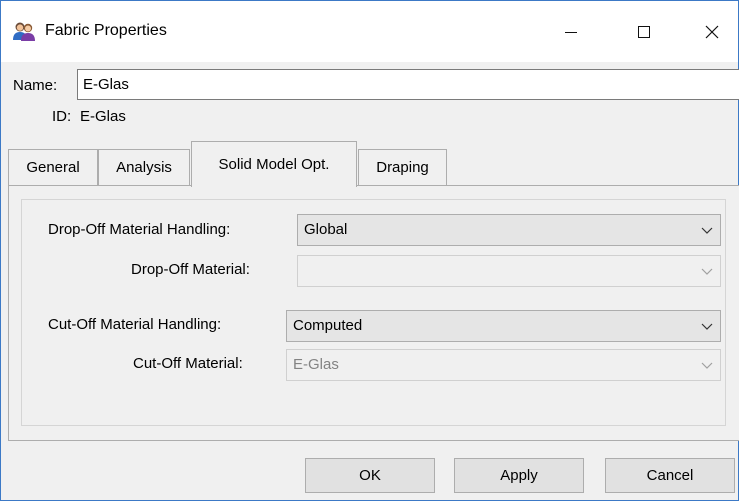 This screenshot has height=501, width=739. What do you see at coordinates (519, 475) in the screenshot?
I see `apply-button: Apply` at bounding box center [519, 475].